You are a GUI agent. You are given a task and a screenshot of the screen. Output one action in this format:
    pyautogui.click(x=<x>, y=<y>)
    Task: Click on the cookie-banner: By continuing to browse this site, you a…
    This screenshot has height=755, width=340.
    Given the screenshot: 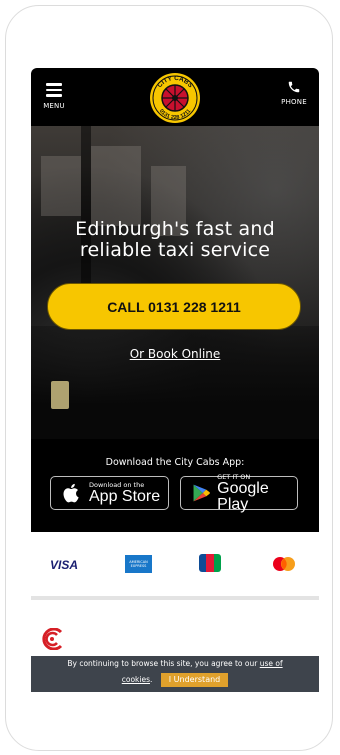 What is the action you would take?
    pyautogui.click(x=175, y=674)
    